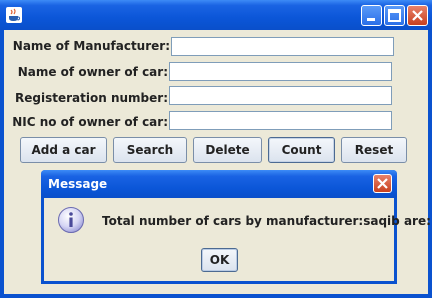  Describe the element at coordinates (14, 15) in the screenshot. I see `java-cup-icon` at that location.